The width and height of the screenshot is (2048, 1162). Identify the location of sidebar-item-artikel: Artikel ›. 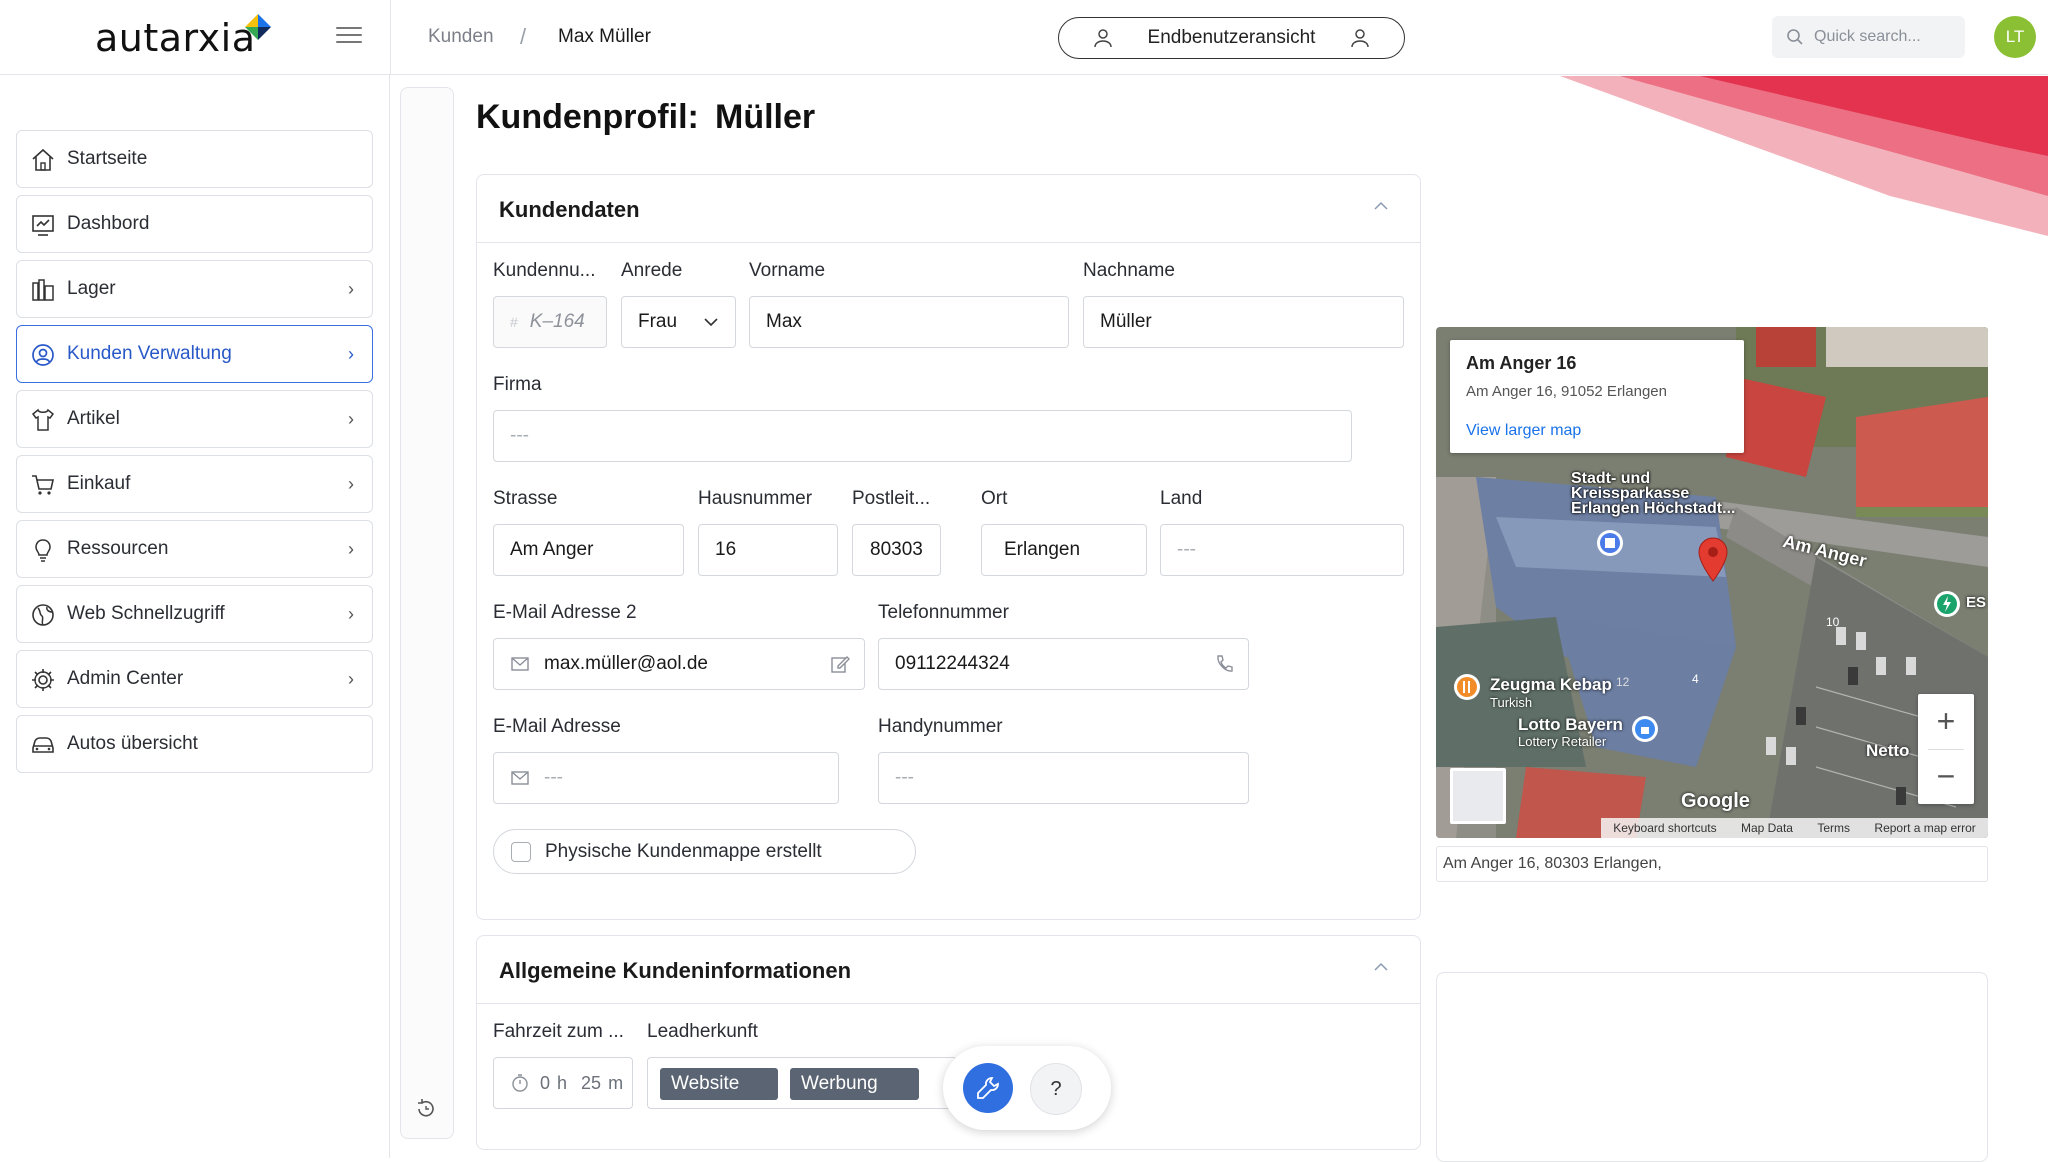
(194, 419).